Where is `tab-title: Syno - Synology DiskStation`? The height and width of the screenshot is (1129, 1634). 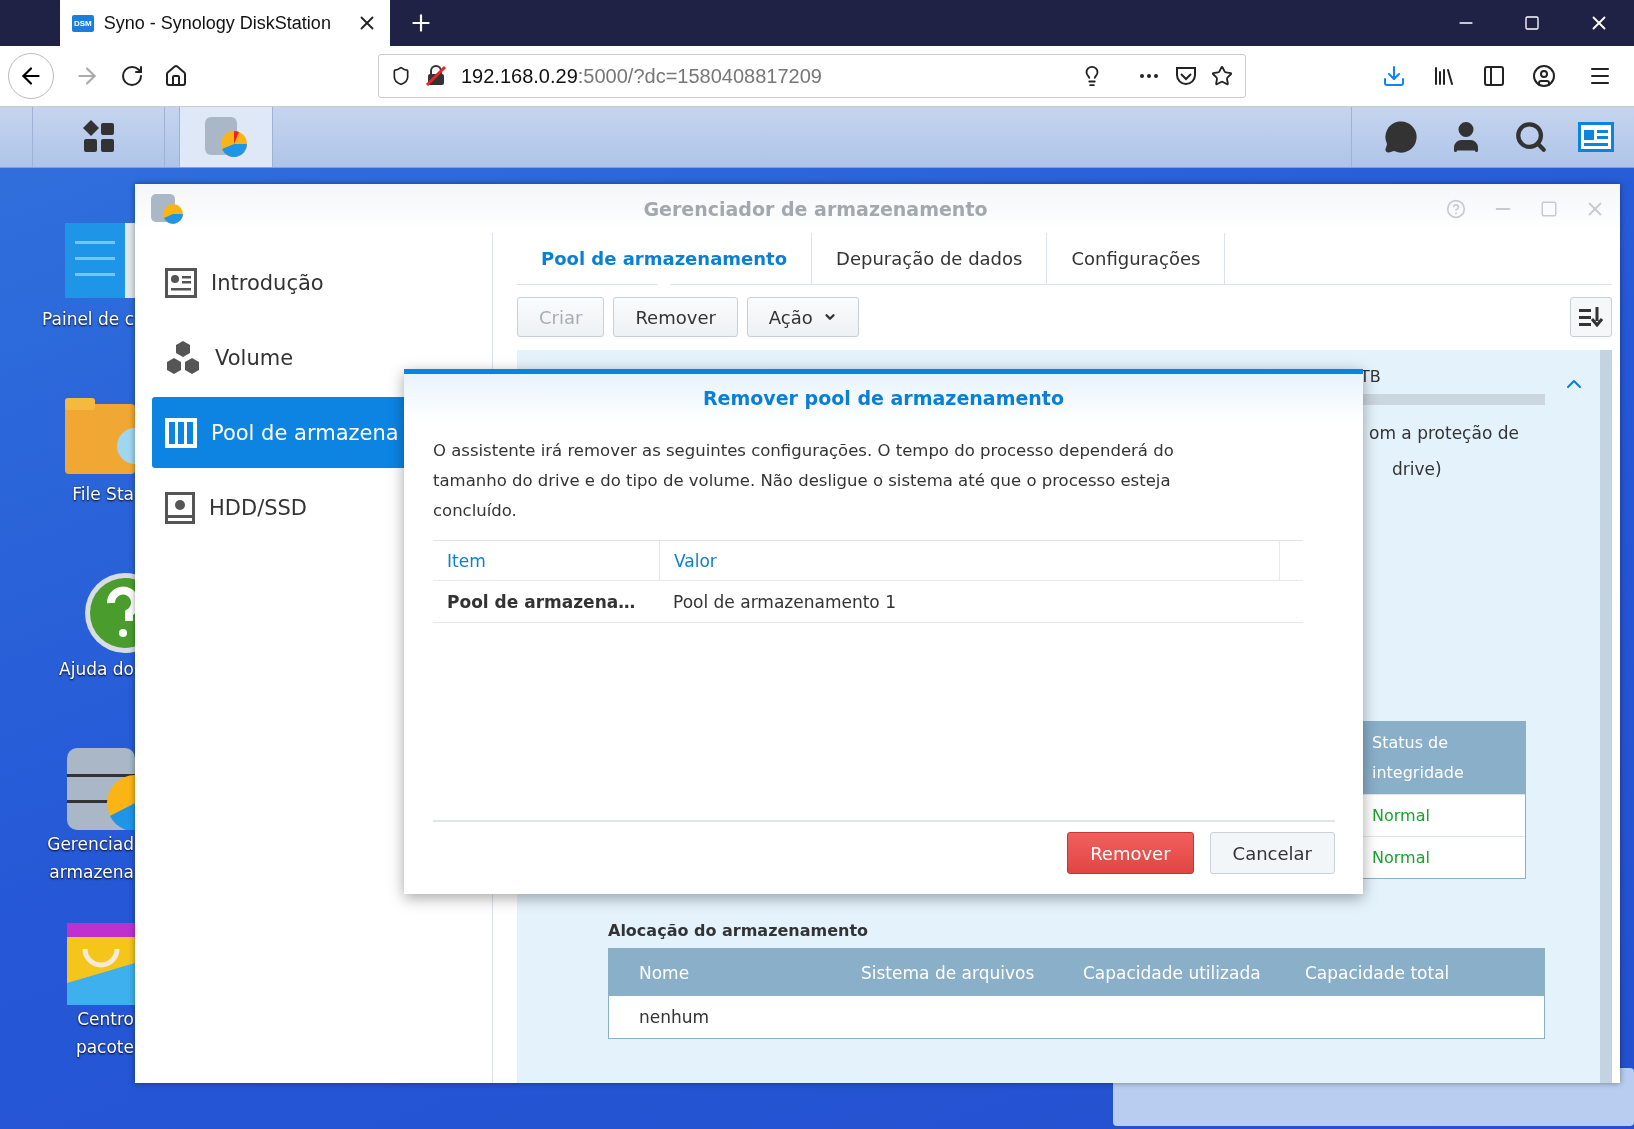 tab-title: Syno - Synology DiskStation is located at coordinates (217, 23).